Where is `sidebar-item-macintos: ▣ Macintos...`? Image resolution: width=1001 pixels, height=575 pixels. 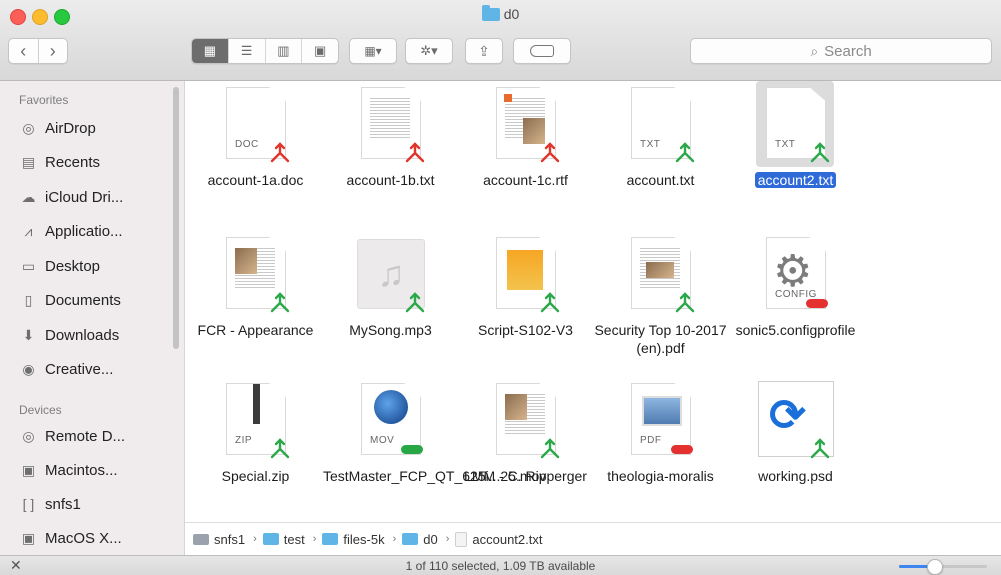 sidebar-item-macintos: ▣ Macintos... is located at coordinates (94, 470).